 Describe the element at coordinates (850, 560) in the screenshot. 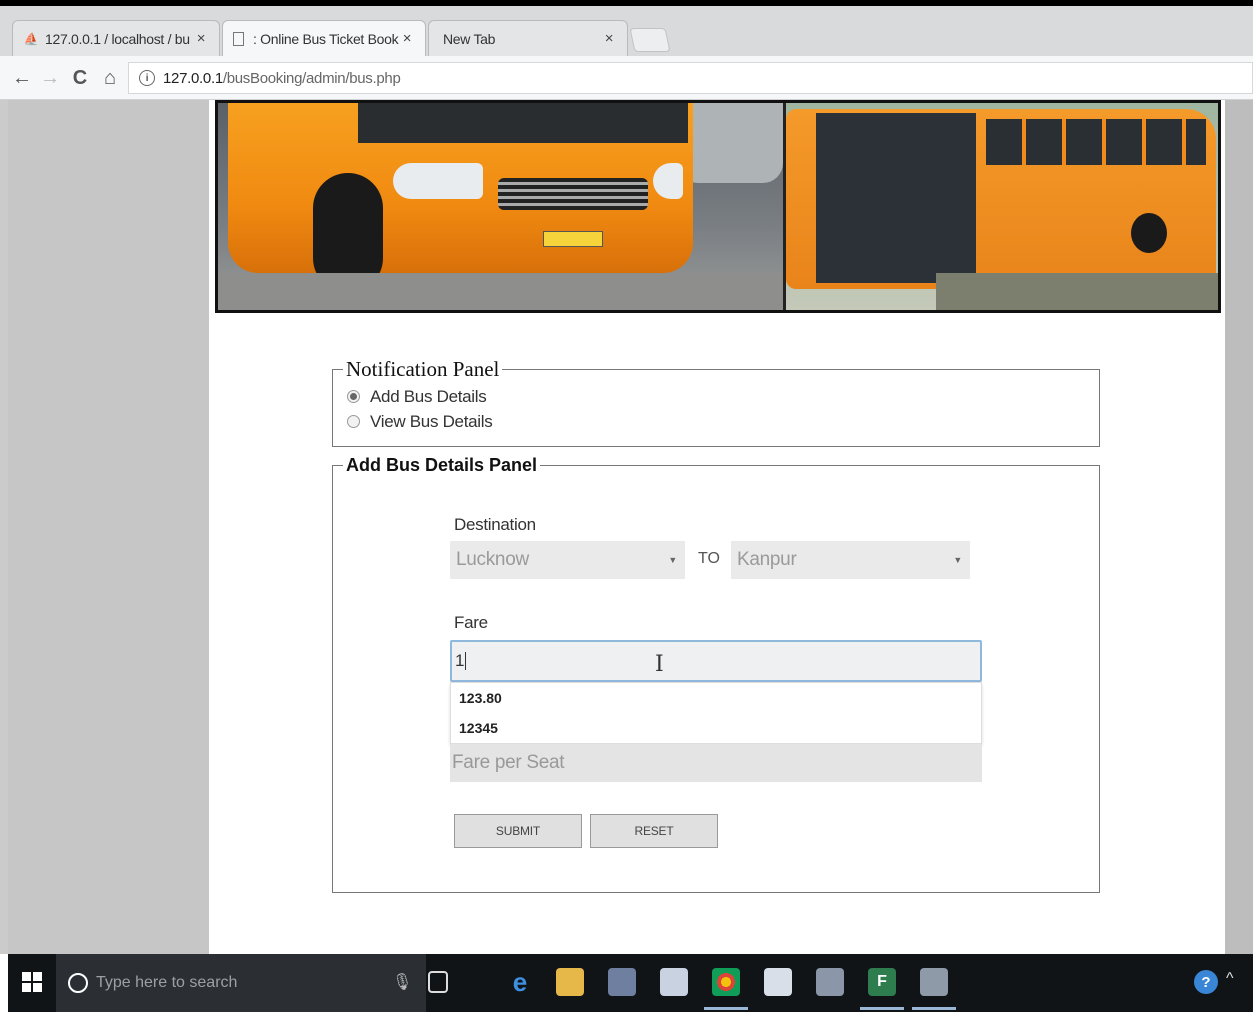

I see `to-select: Kanpur ▼` at that location.